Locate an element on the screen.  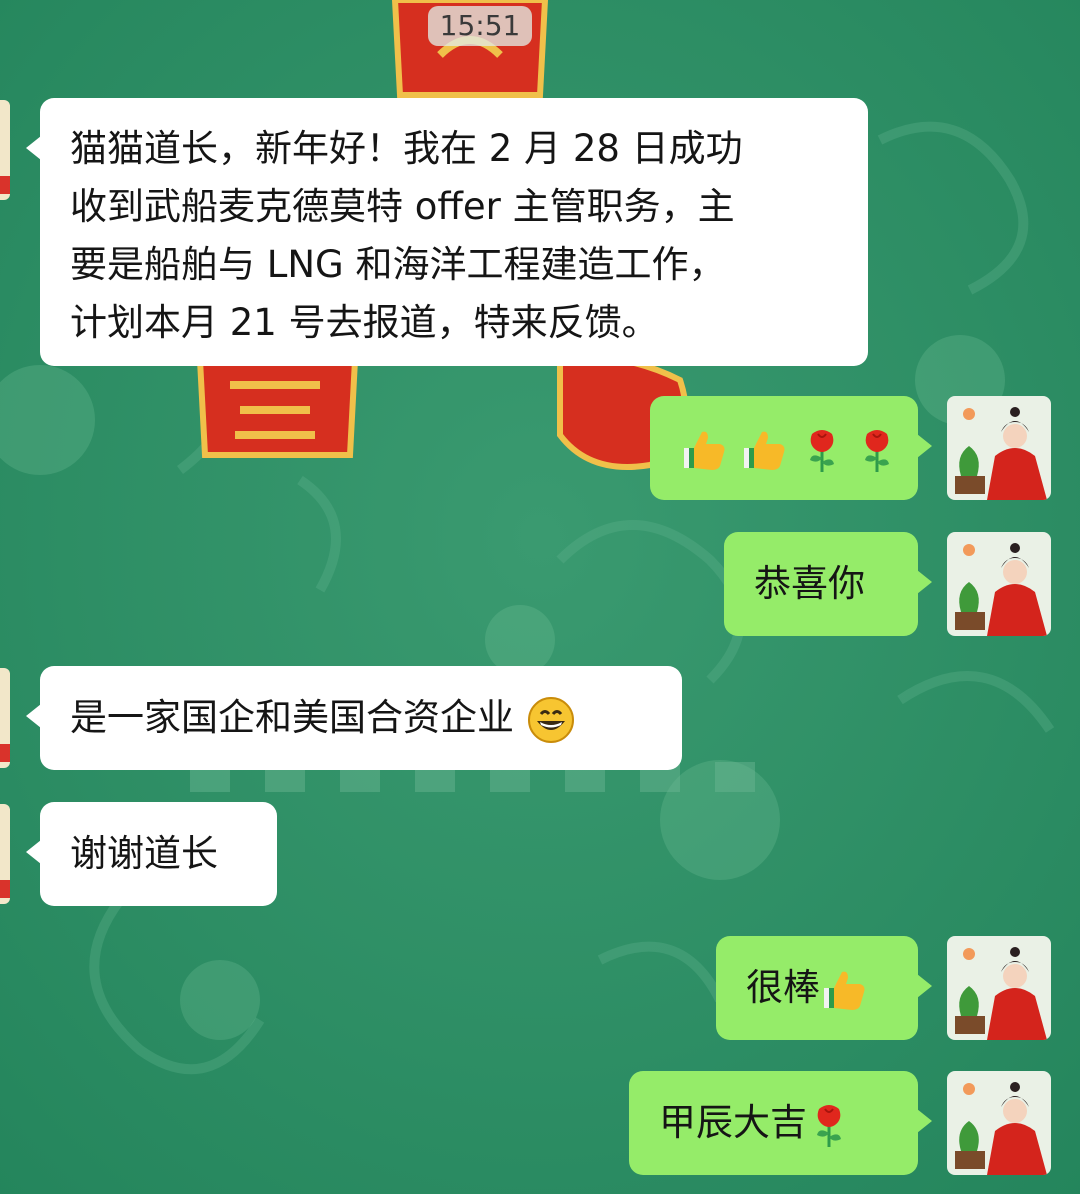
message-text: 很棒 is located at coordinates (783, 987).